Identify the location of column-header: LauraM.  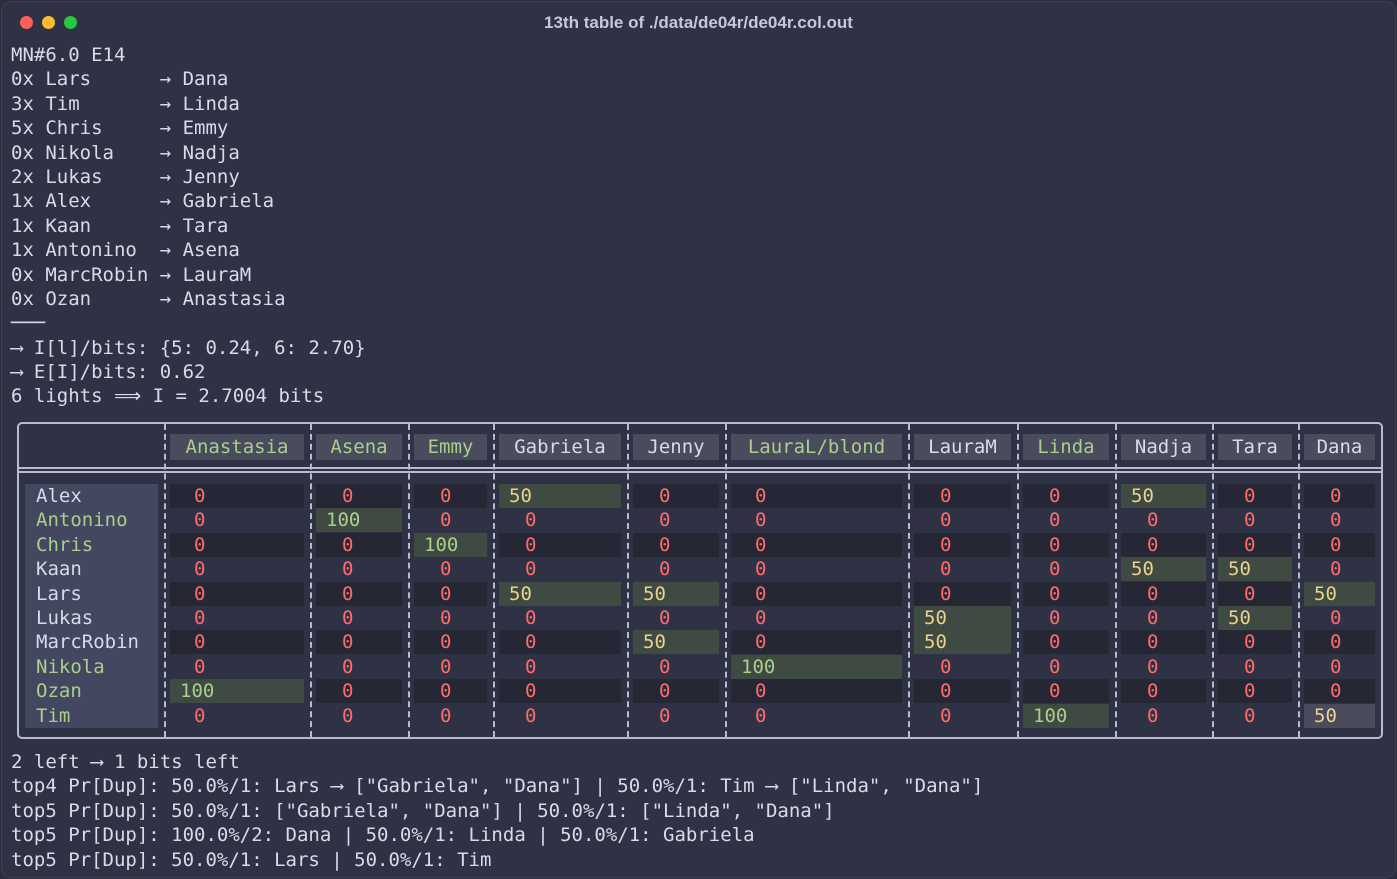
(962, 447).